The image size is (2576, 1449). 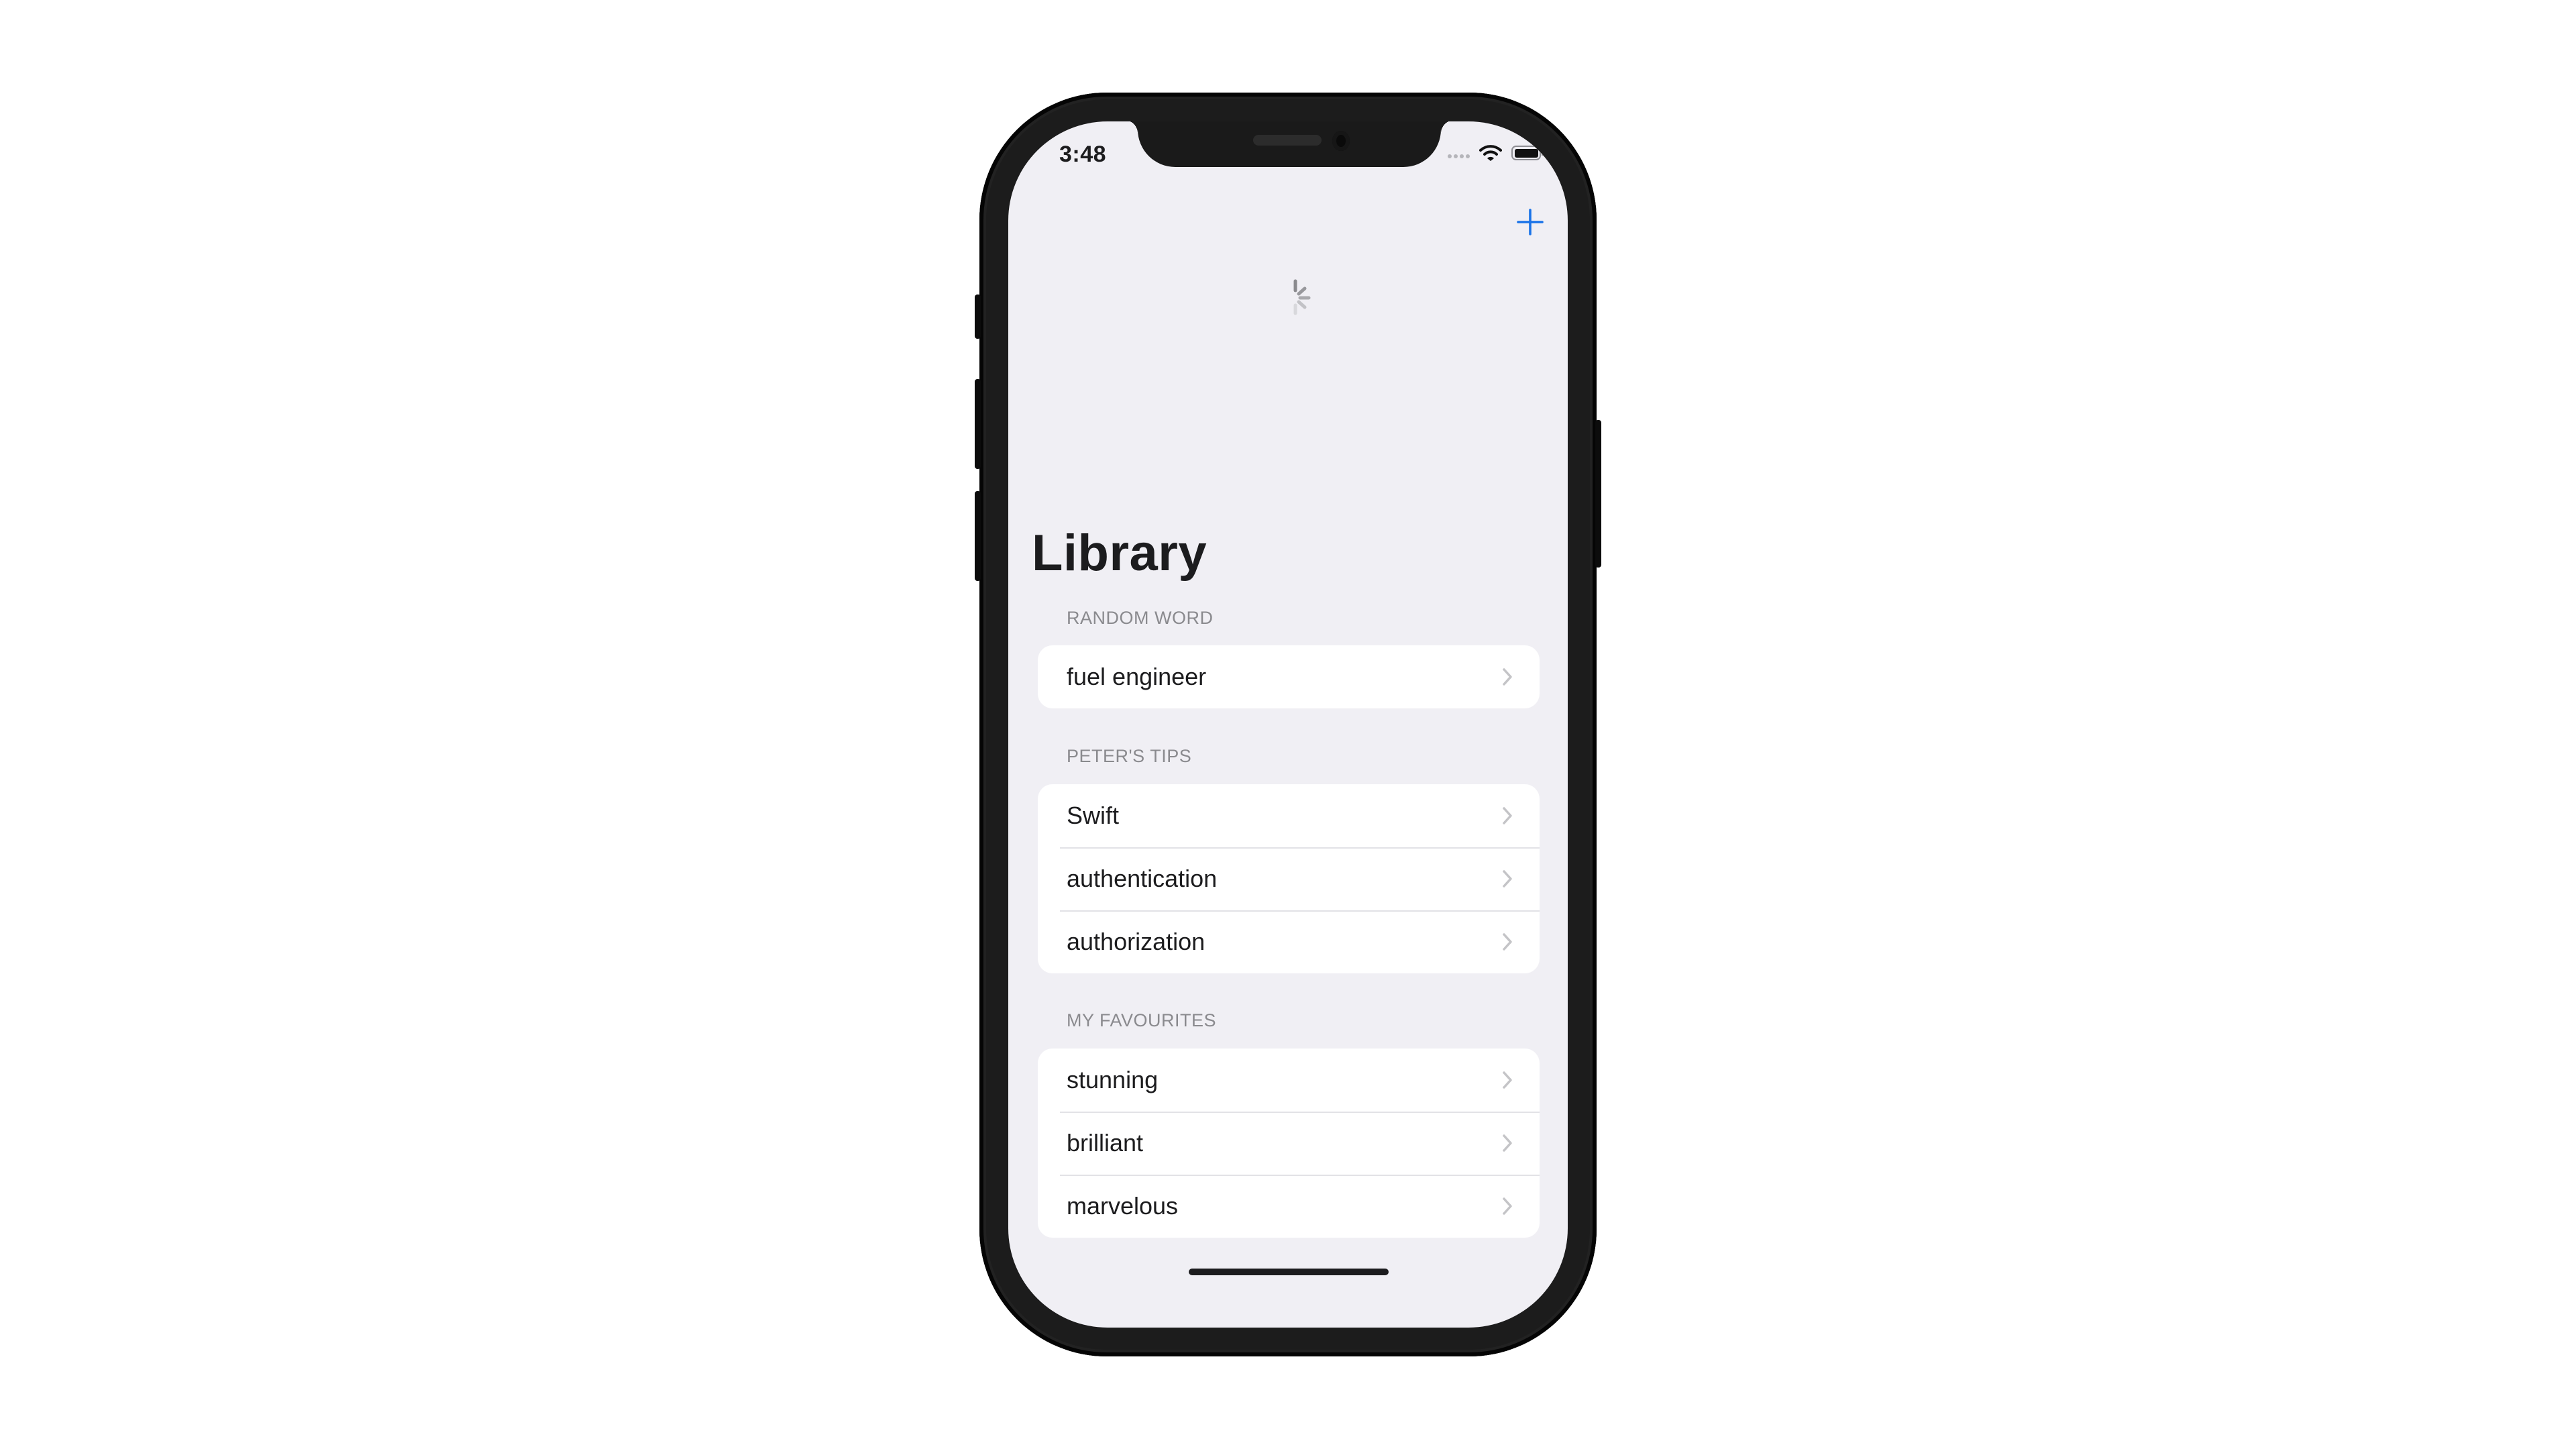 I want to click on list-item-label: Swift, so click(x=1093, y=815).